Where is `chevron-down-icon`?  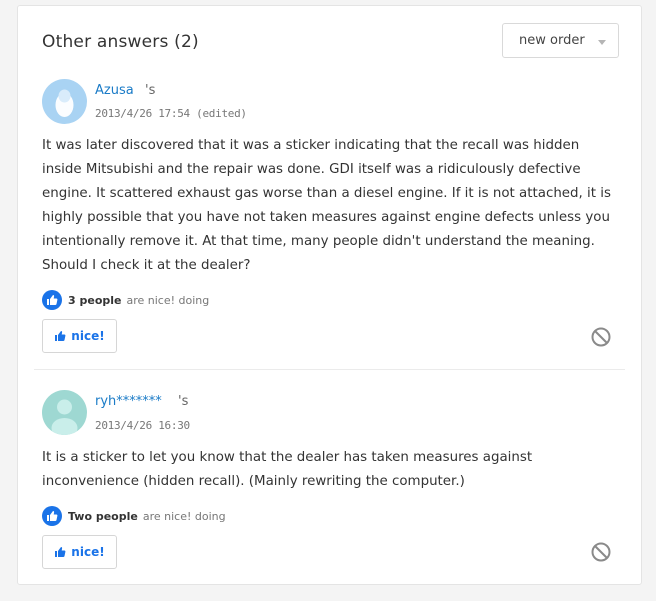 chevron-down-icon is located at coordinates (602, 42).